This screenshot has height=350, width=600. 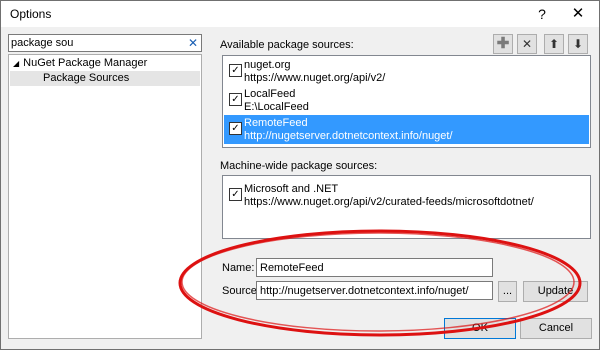 What do you see at coordinates (193, 43) in the screenshot?
I see `clear-search-icon: ✕` at bounding box center [193, 43].